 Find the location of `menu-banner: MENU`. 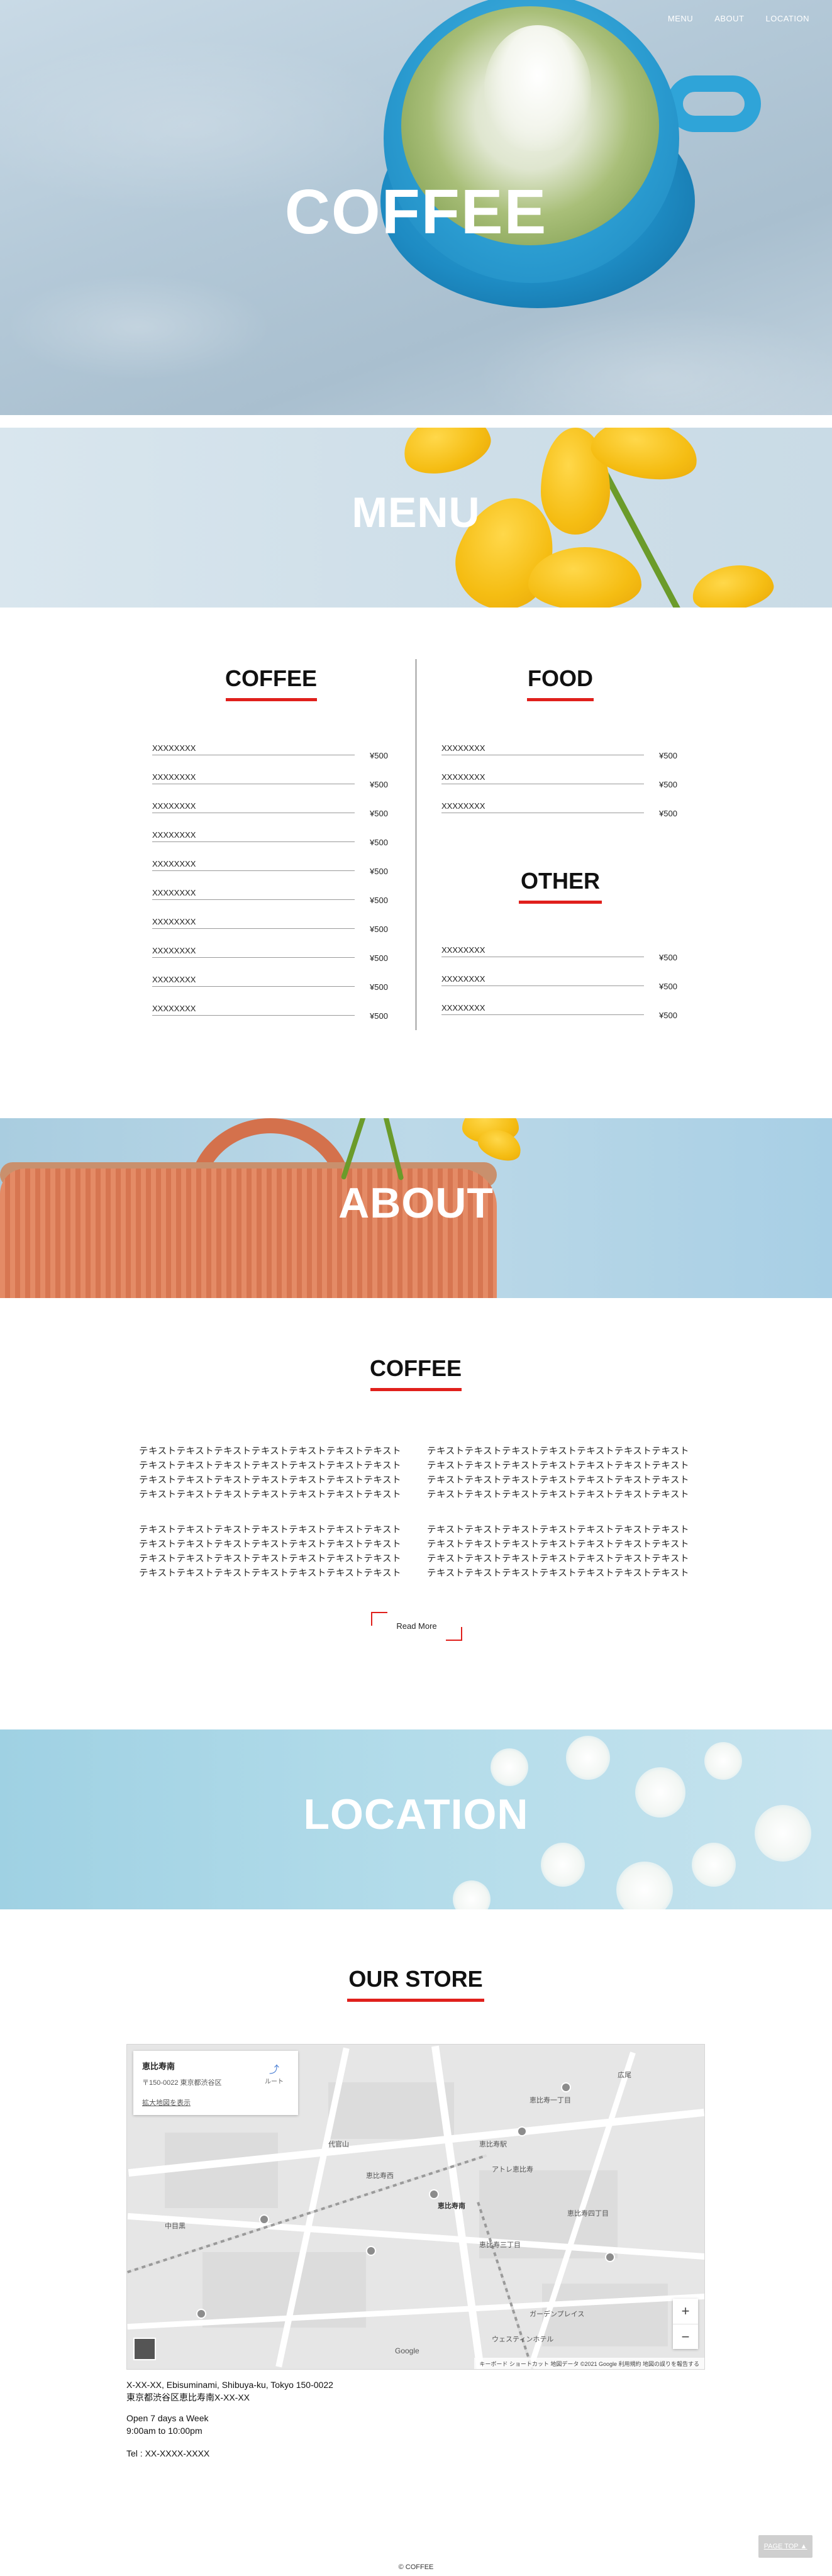

menu-banner: MENU is located at coordinates (416, 518).